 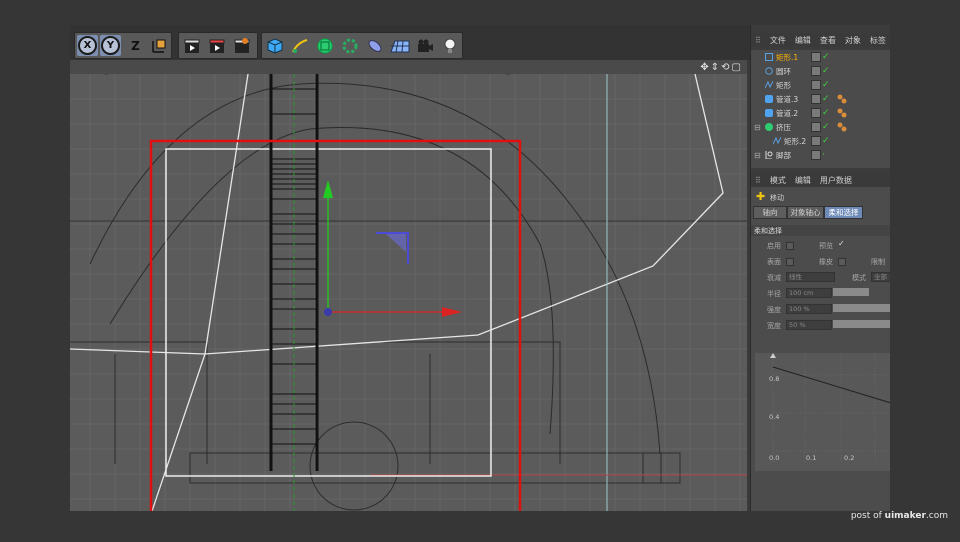 What do you see at coordinates (770, 212) in the screenshot?
I see `tab-axis: 轴向` at bounding box center [770, 212].